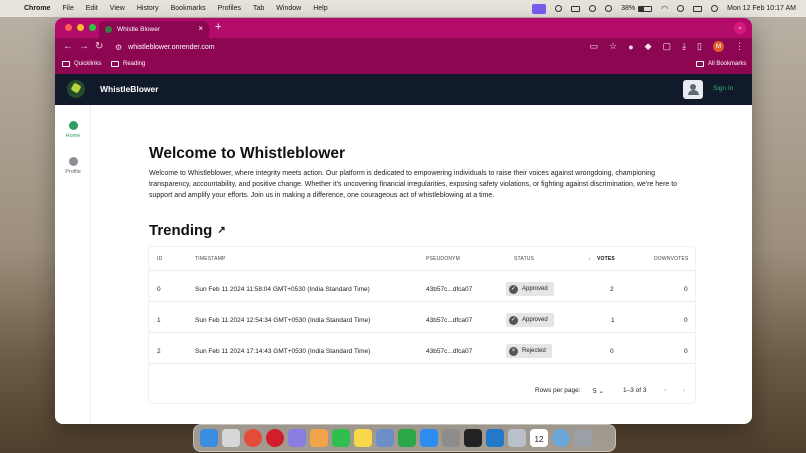  What do you see at coordinates (699, 46) in the screenshot?
I see `side-panel-icon: ▯` at bounding box center [699, 46].